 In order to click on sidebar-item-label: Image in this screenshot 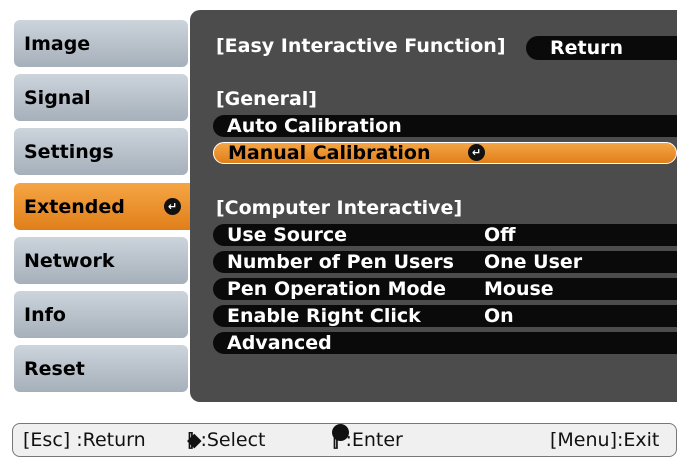, I will do `click(57, 43)`.